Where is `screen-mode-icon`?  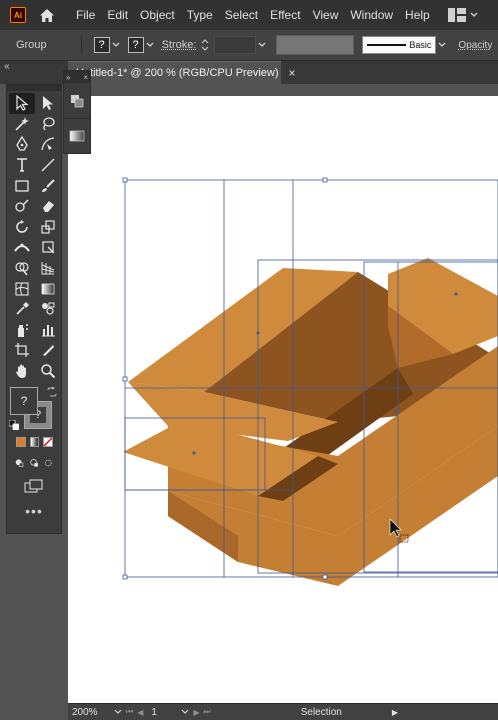 screen-mode-icon is located at coordinates (34, 486).